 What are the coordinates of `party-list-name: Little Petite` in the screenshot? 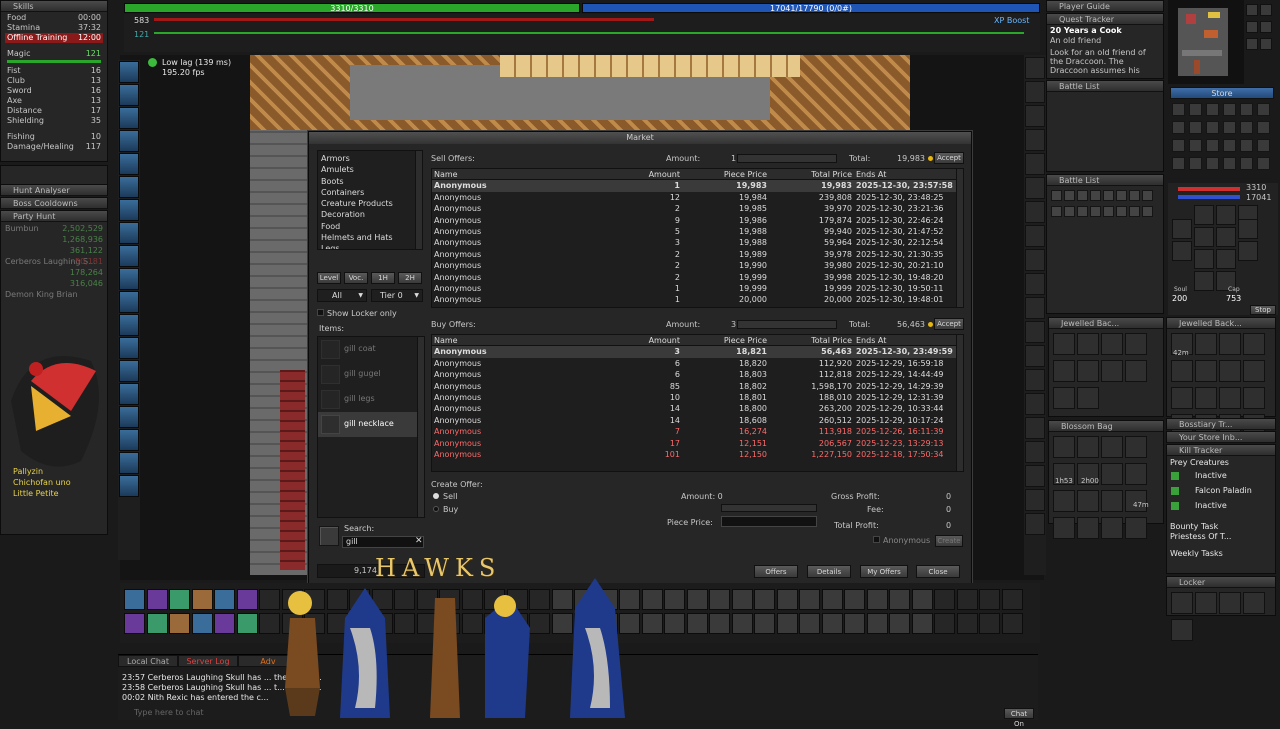 It's located at (42, 493).